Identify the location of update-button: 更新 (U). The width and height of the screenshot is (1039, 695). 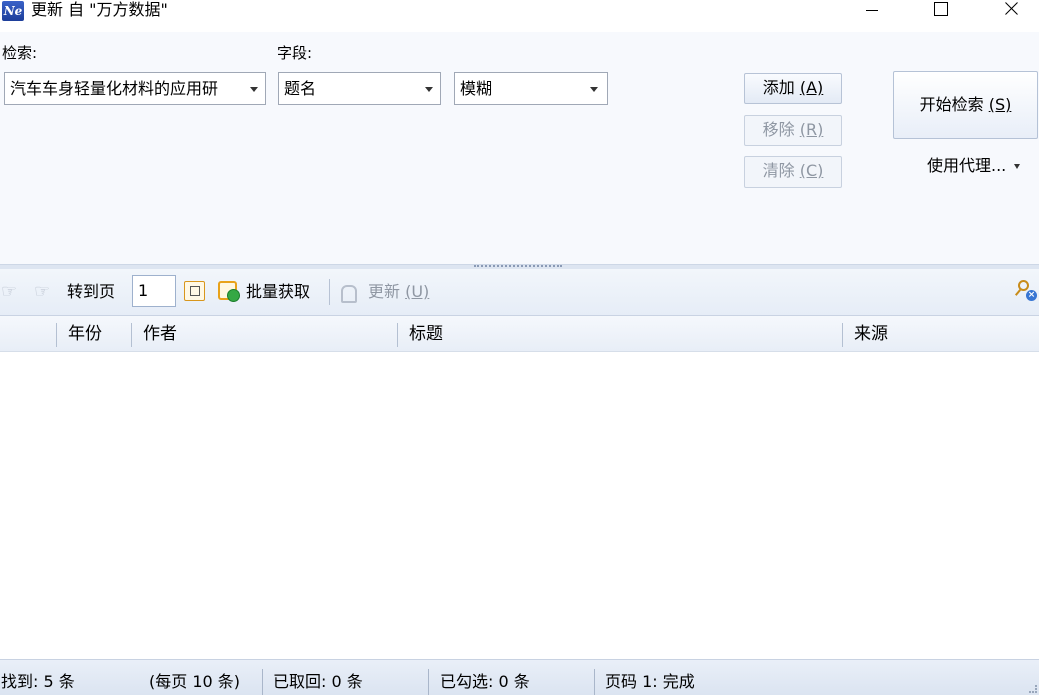
(398, 292).